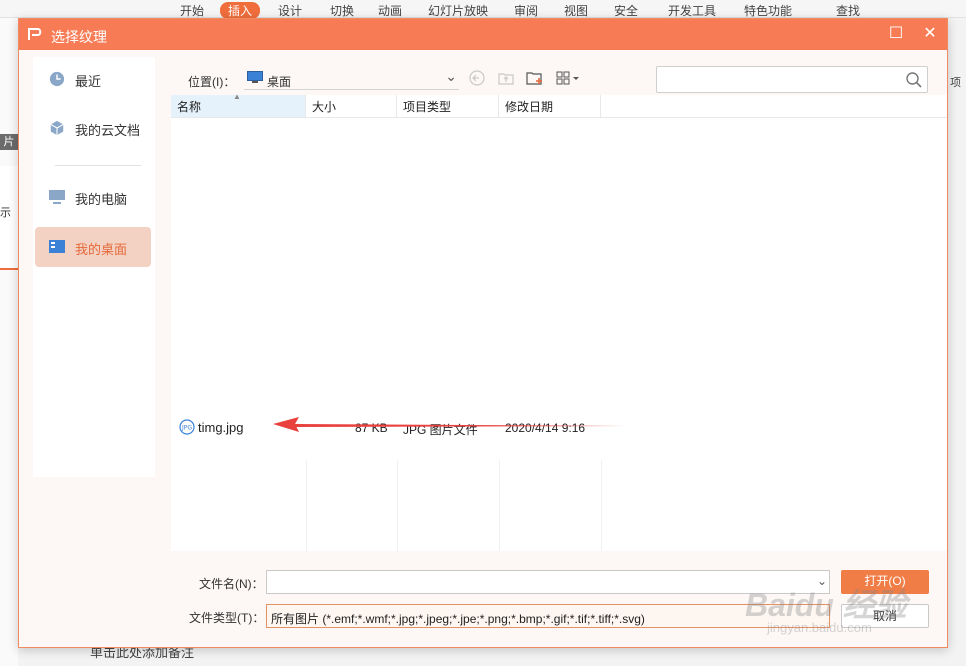 This screenshot has height=666, width=966. Describe the element at coordinates (576, 10) in the screenshot. I see `ribbon-tab: 视图` at that location.